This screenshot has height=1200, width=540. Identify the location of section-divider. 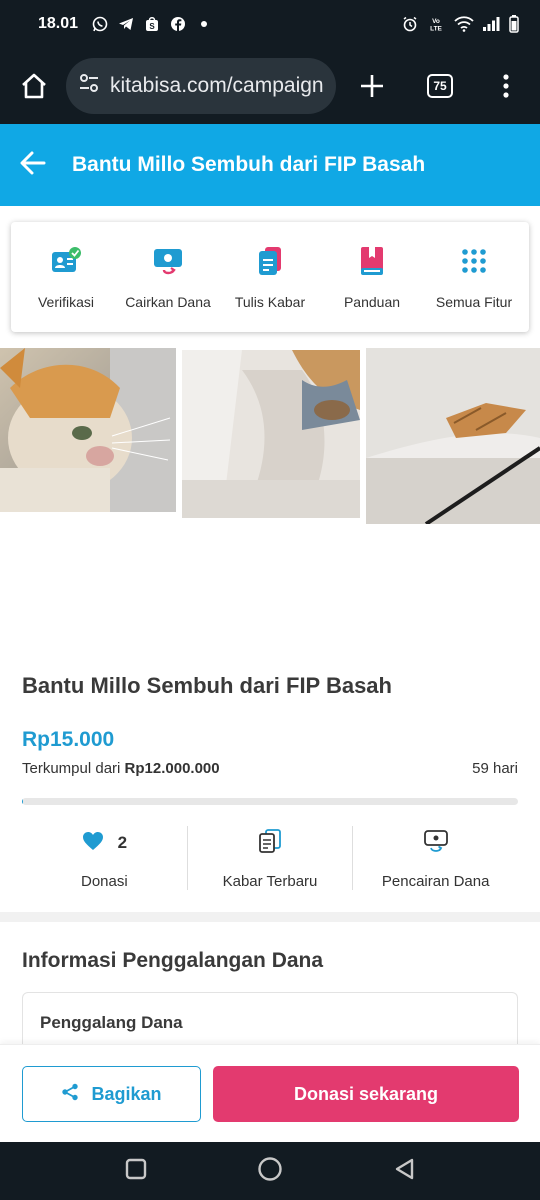
(270, 917).